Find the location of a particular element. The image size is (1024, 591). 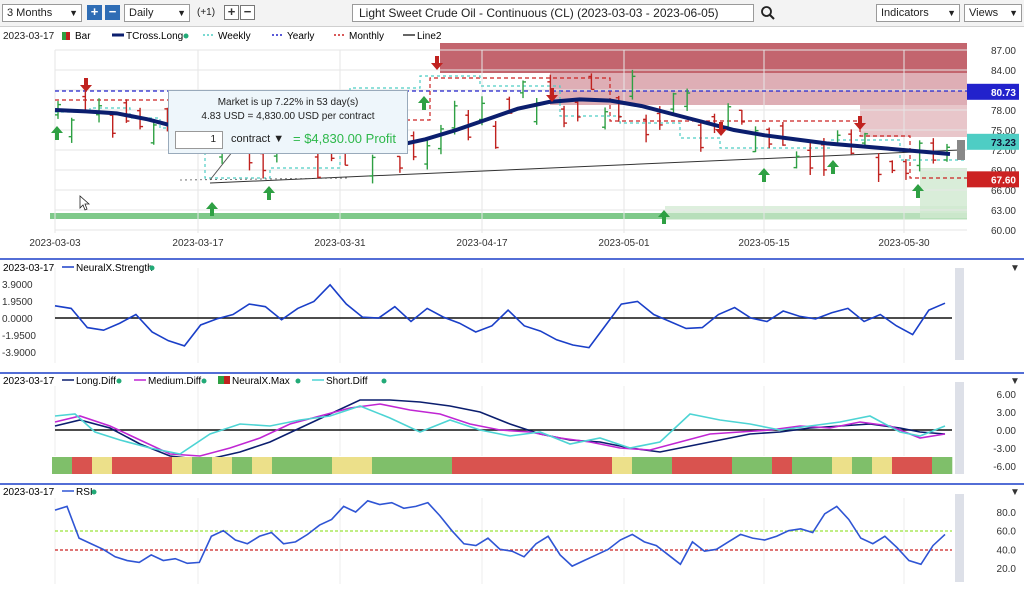

diff-y-axis: 6.00 3.00 0.00 -3.00 -6.00 is located at coordinates (1004, 431).